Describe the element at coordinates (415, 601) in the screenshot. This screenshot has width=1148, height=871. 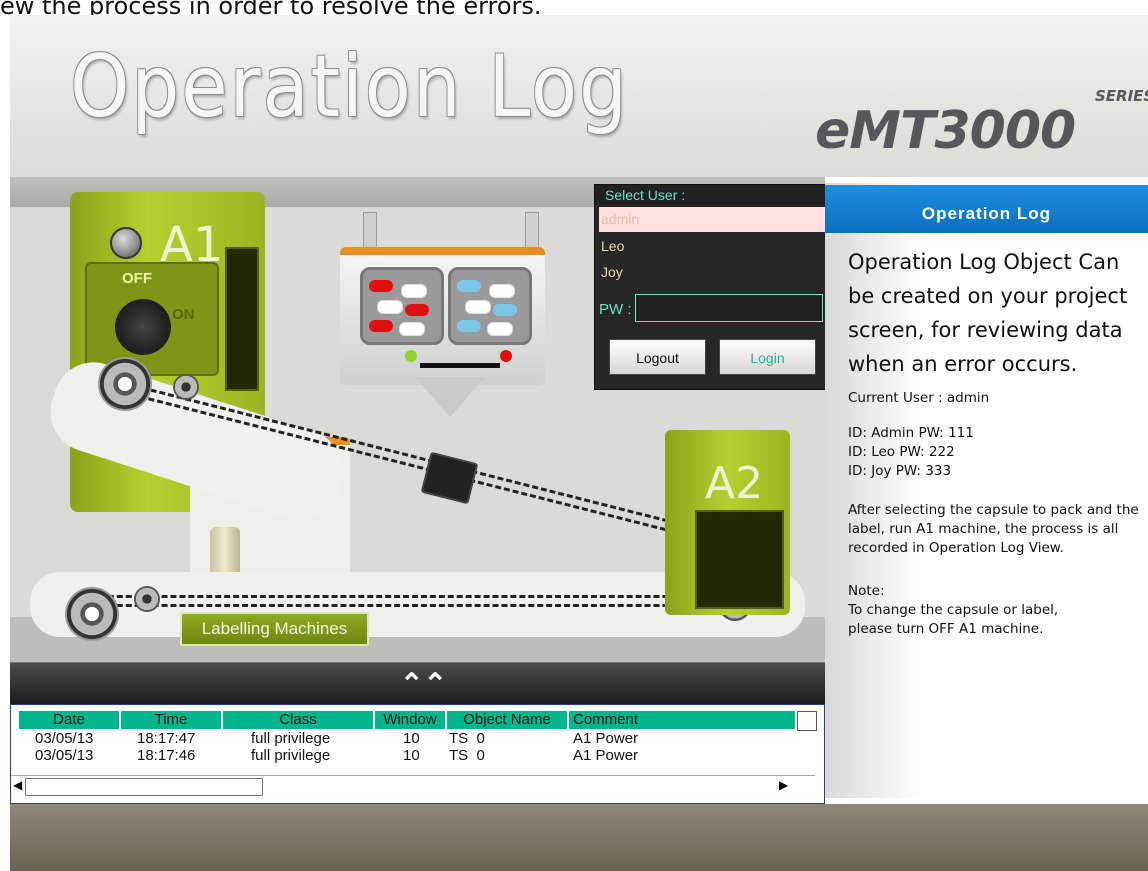
I see `lower-conveyor-belt` at that location.